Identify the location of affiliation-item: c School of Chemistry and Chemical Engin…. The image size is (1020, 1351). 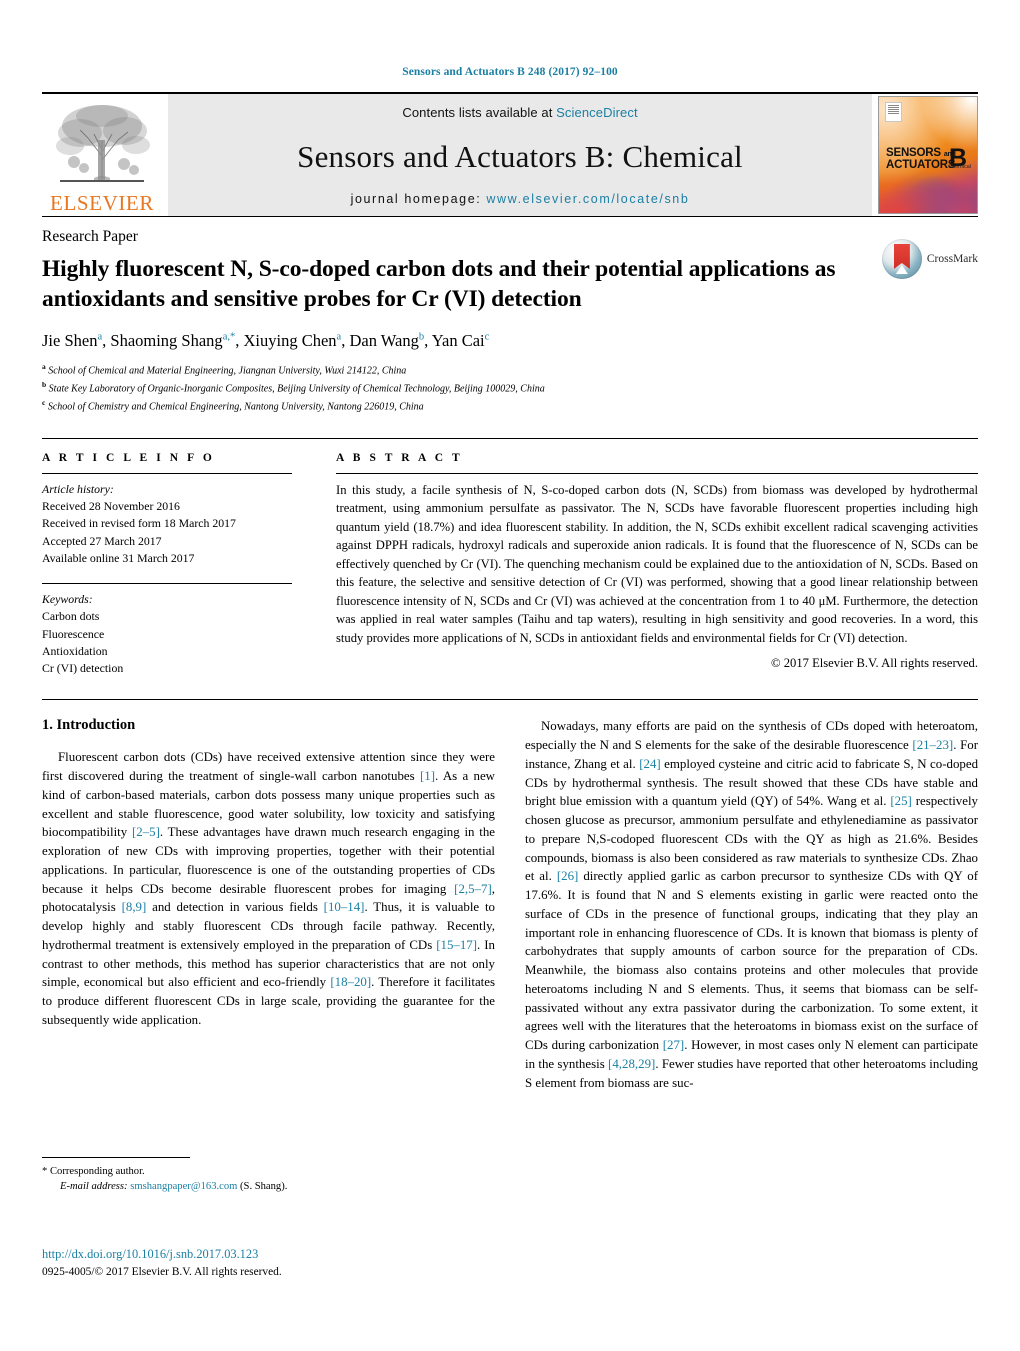
(510, 406).